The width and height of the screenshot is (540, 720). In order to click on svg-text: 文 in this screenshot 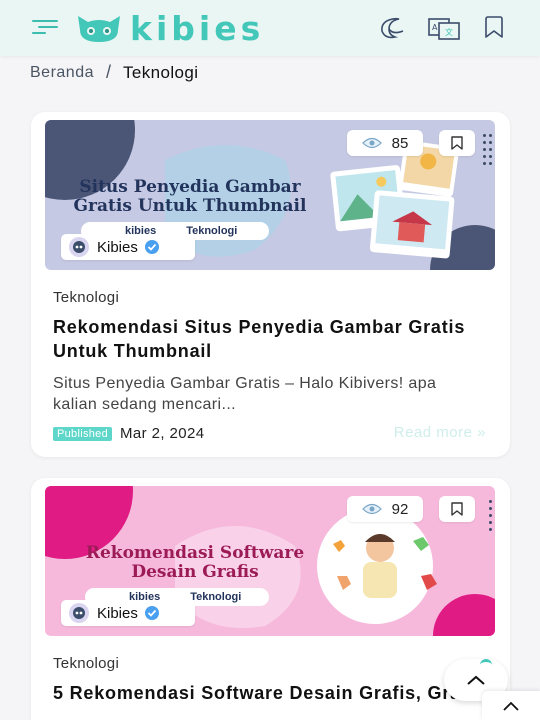, I will do `click(449, 32)`.